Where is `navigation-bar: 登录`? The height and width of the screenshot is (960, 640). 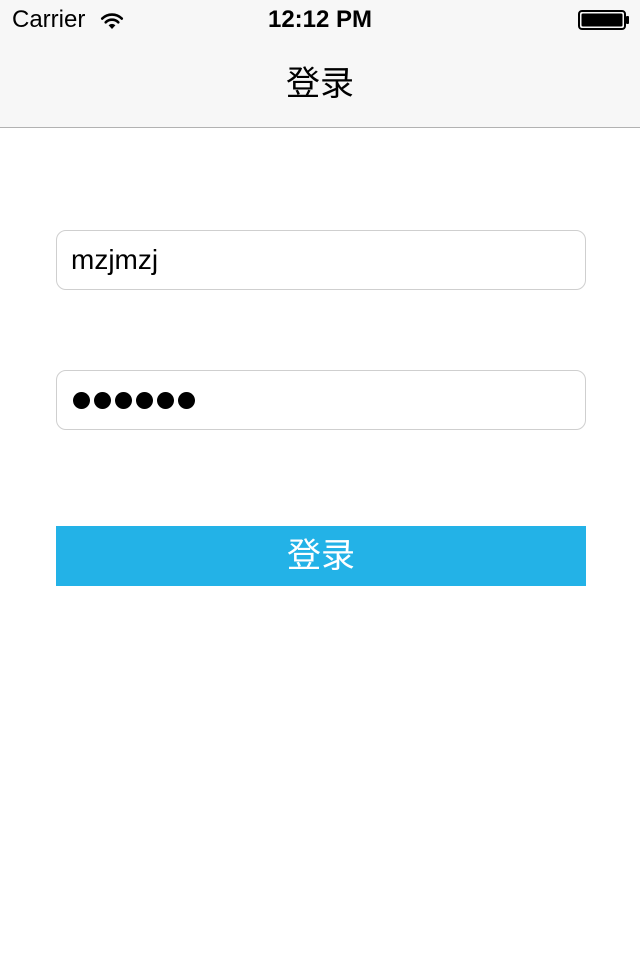
navigation-bar: 登录 is located at coordinates (320, 84).